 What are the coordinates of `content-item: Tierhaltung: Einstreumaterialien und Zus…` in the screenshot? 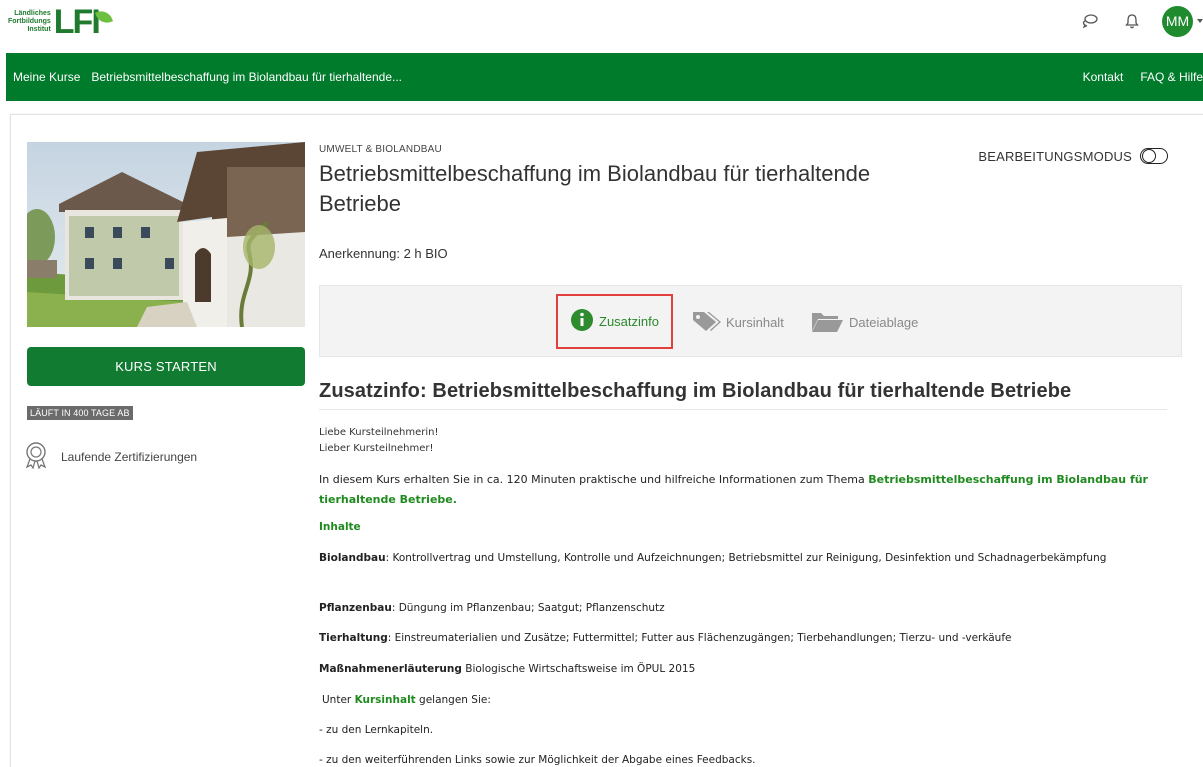 It's located at (665, 638).